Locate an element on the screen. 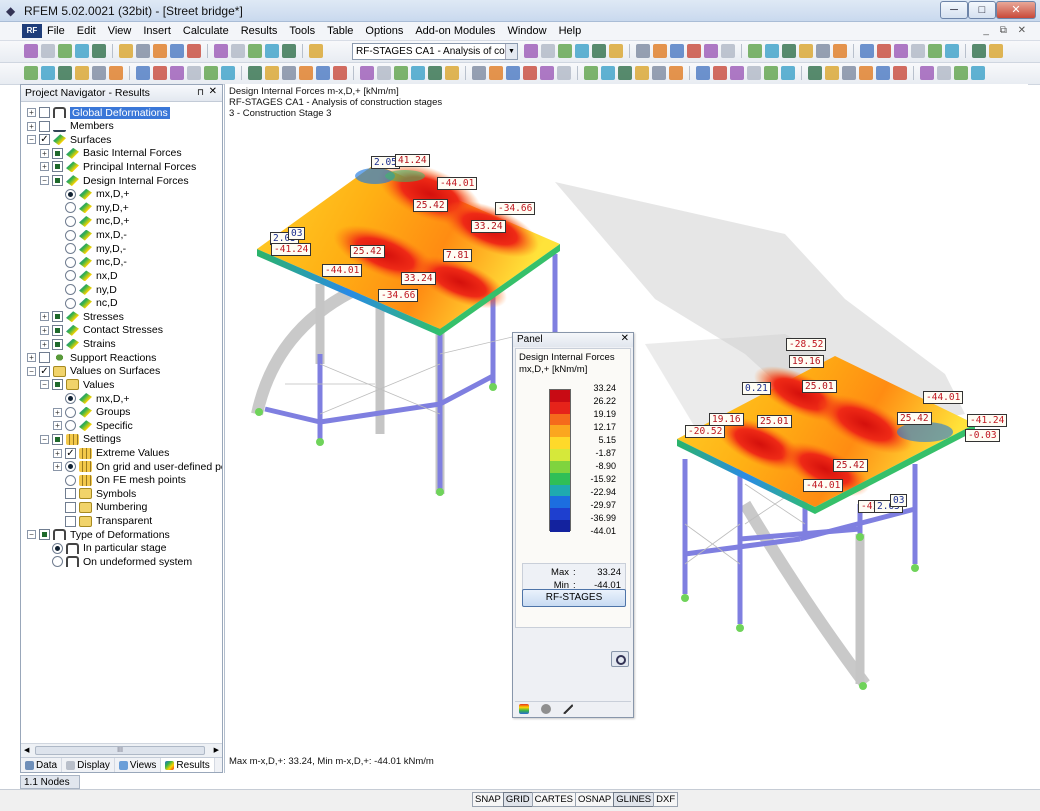  pin-icon: ⊓ is located at coordinates (200, 92).